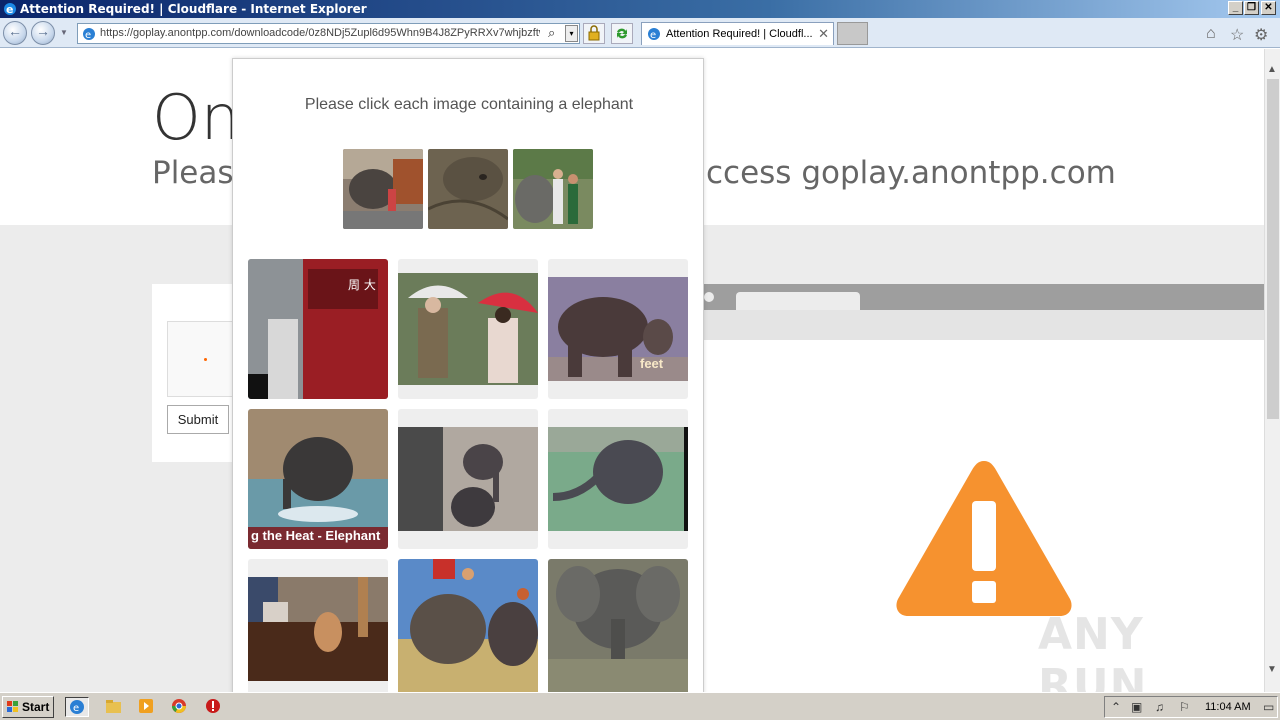  Describe the element at coordinates (1237, 35) in the screenshot. I see `favorites-star-icon: ☆` at that location.